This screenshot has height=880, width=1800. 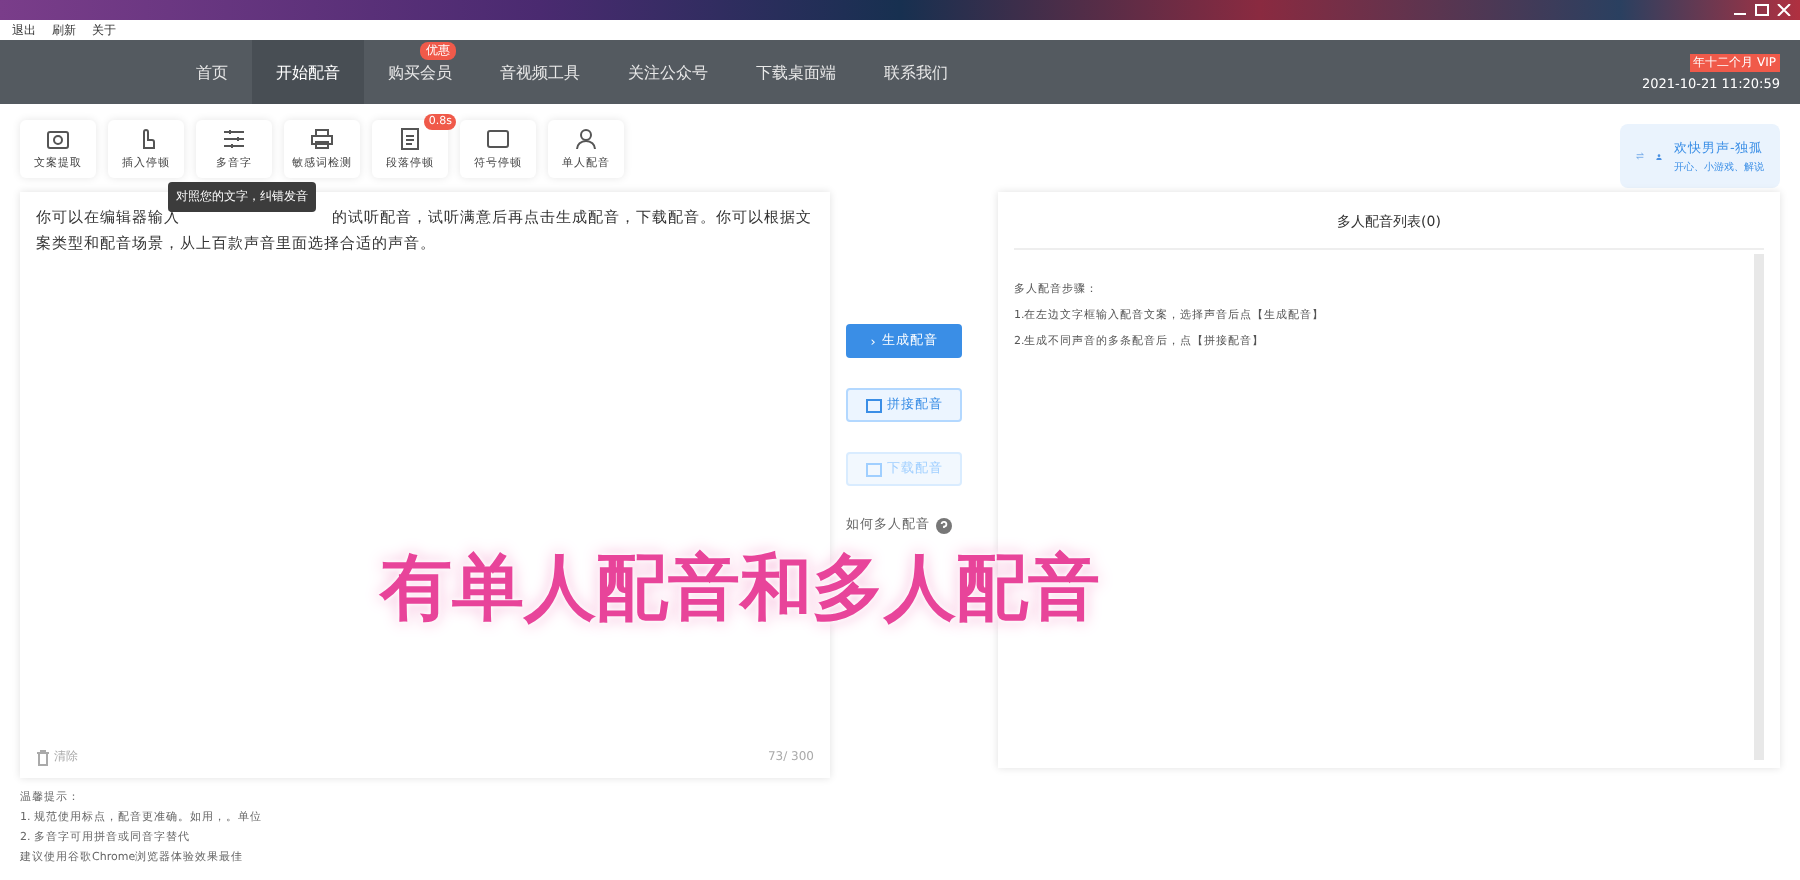 What do you see at coordinates (740, 590) in the screenshot?
I see `caption-overlay: 有单人配音和多人配音` at bounding box center [740, 590].